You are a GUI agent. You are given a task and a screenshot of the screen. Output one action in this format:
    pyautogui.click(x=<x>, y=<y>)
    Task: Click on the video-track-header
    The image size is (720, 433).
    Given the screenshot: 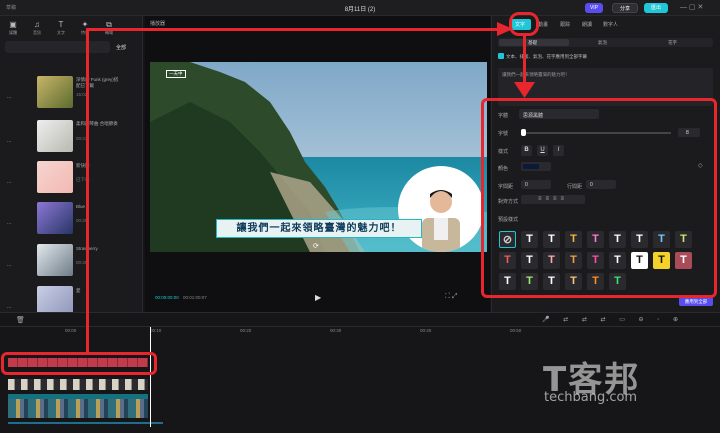 What is the action you would take?
    pyautogui.click(x=78, y=396)
    